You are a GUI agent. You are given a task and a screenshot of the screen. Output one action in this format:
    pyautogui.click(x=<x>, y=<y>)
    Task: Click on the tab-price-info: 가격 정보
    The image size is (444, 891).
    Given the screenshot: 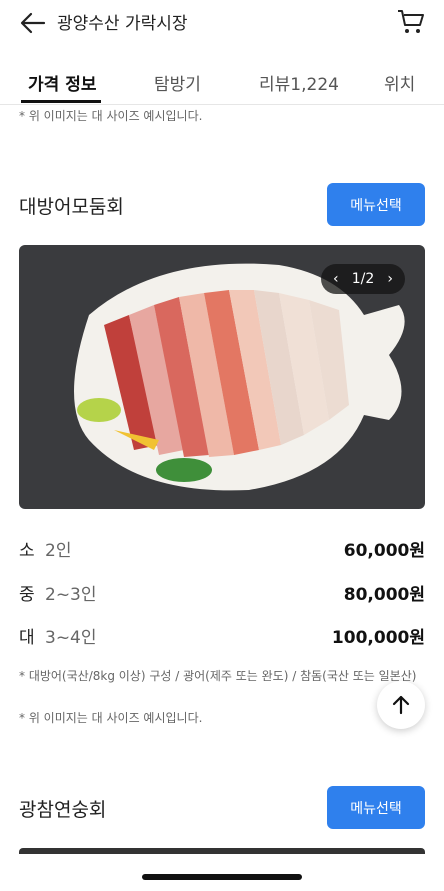 What is the action you would take?
    pyautogui.click(x=62, y=82)
    